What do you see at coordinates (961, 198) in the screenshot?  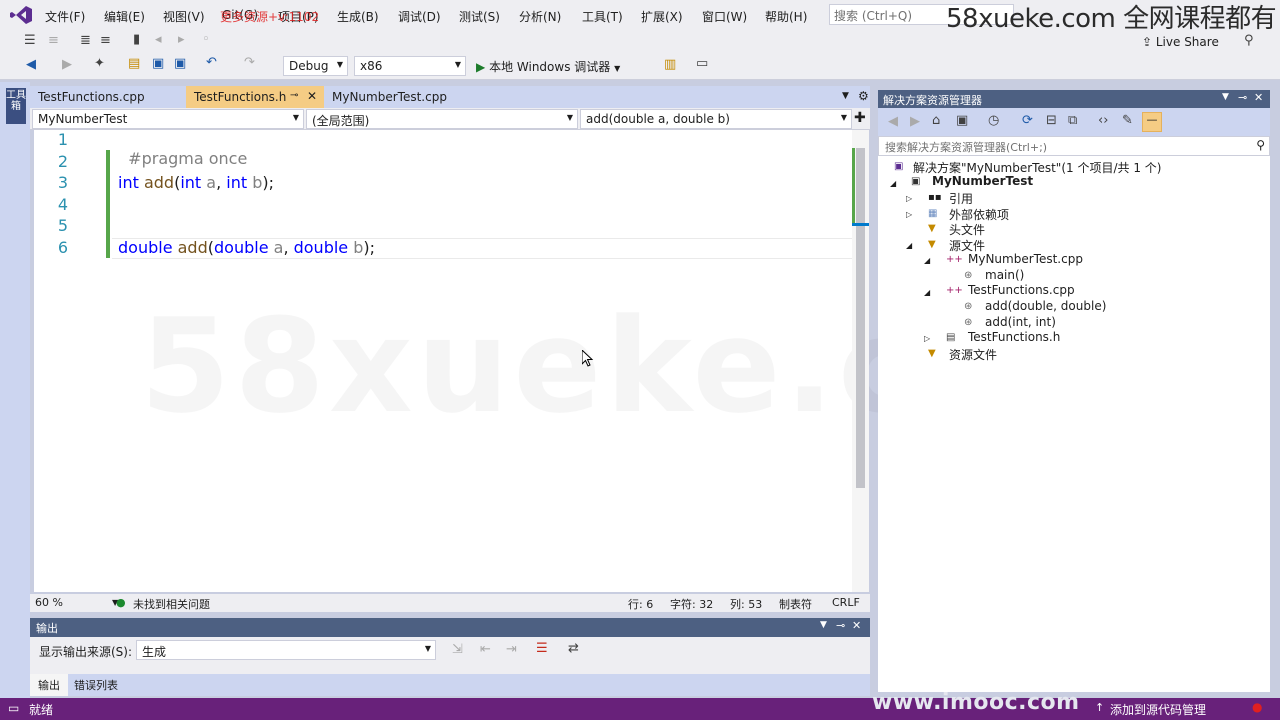 I see `tree-references: 引用` at bounding box center [961, 198].